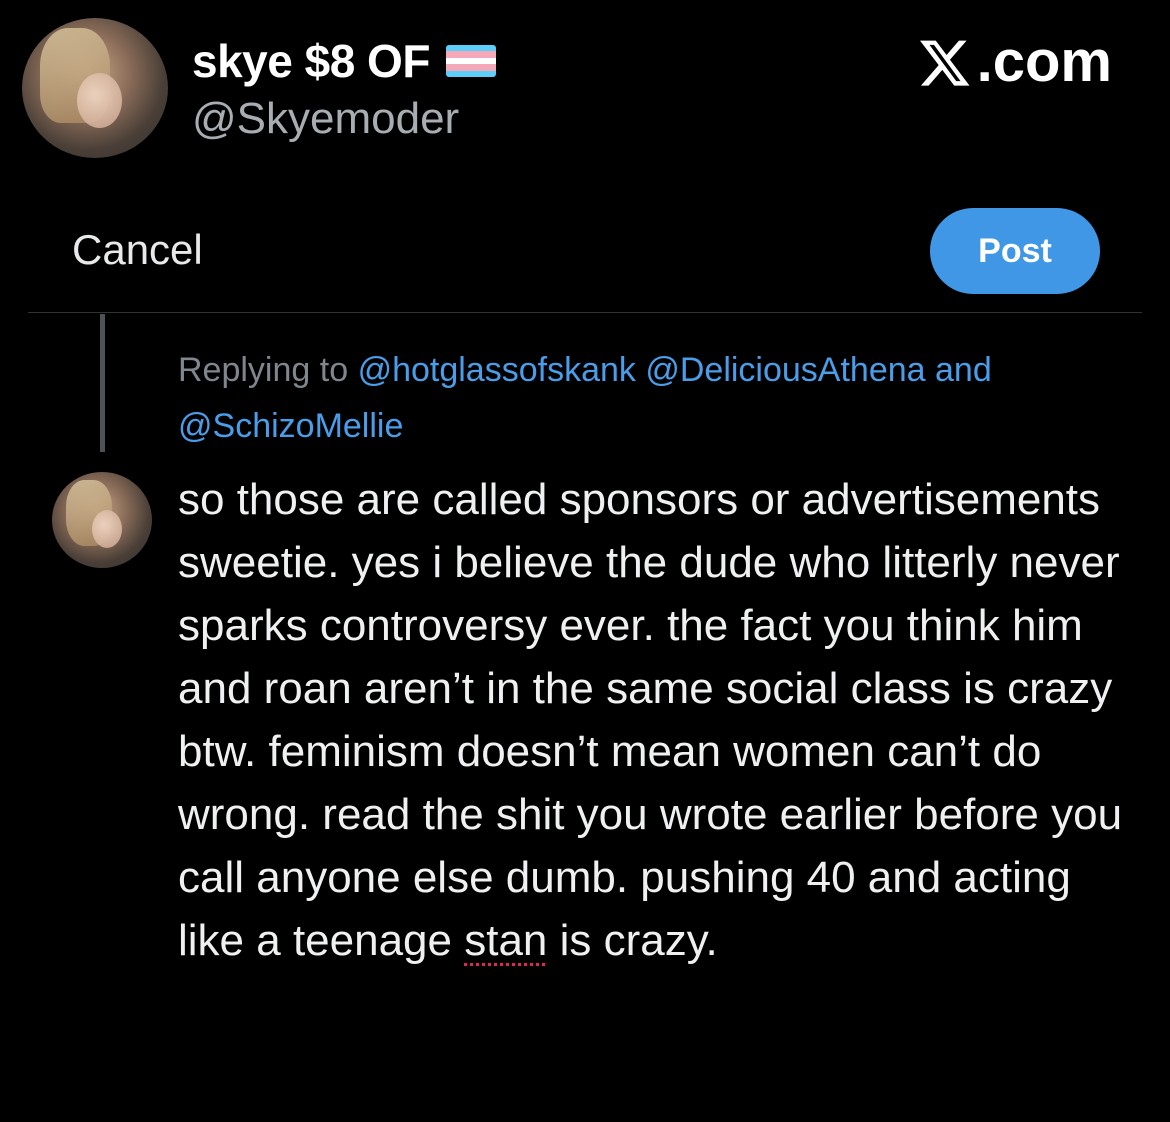 Image resolution: width=1170 pixels, height=1122 pixels. I want to click on mention-hotglassofskank: @hotglassofskank, so click(497, 370).